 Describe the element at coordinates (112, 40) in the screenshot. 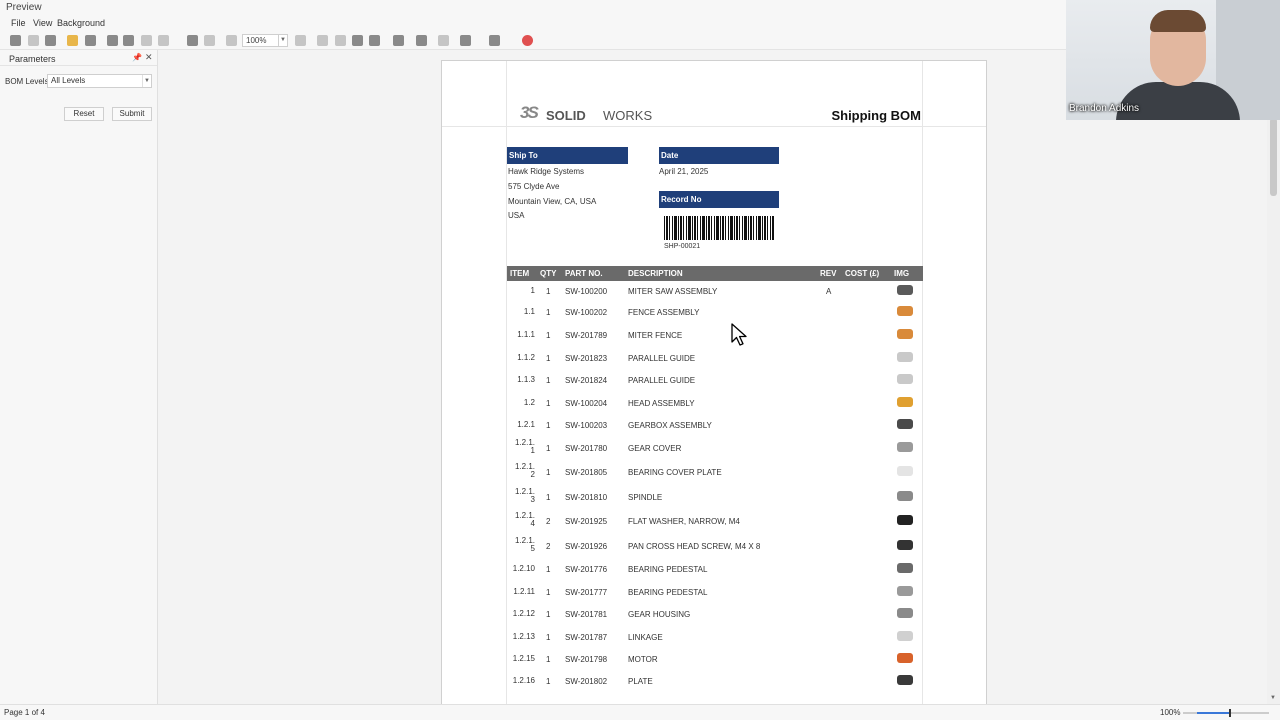

I see `print-icon` at that location.